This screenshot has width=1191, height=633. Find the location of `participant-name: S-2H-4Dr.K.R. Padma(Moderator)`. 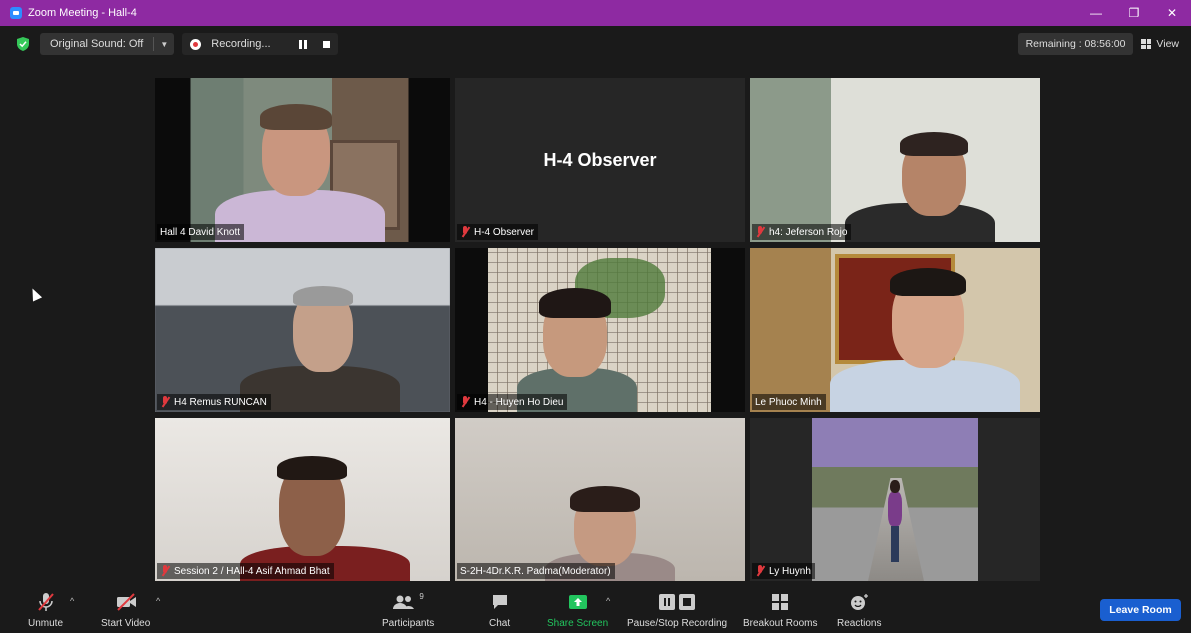

participant-name: S-2H-4Dr.K.R. Padma(Moderator) is located at coordinates (535, 571).